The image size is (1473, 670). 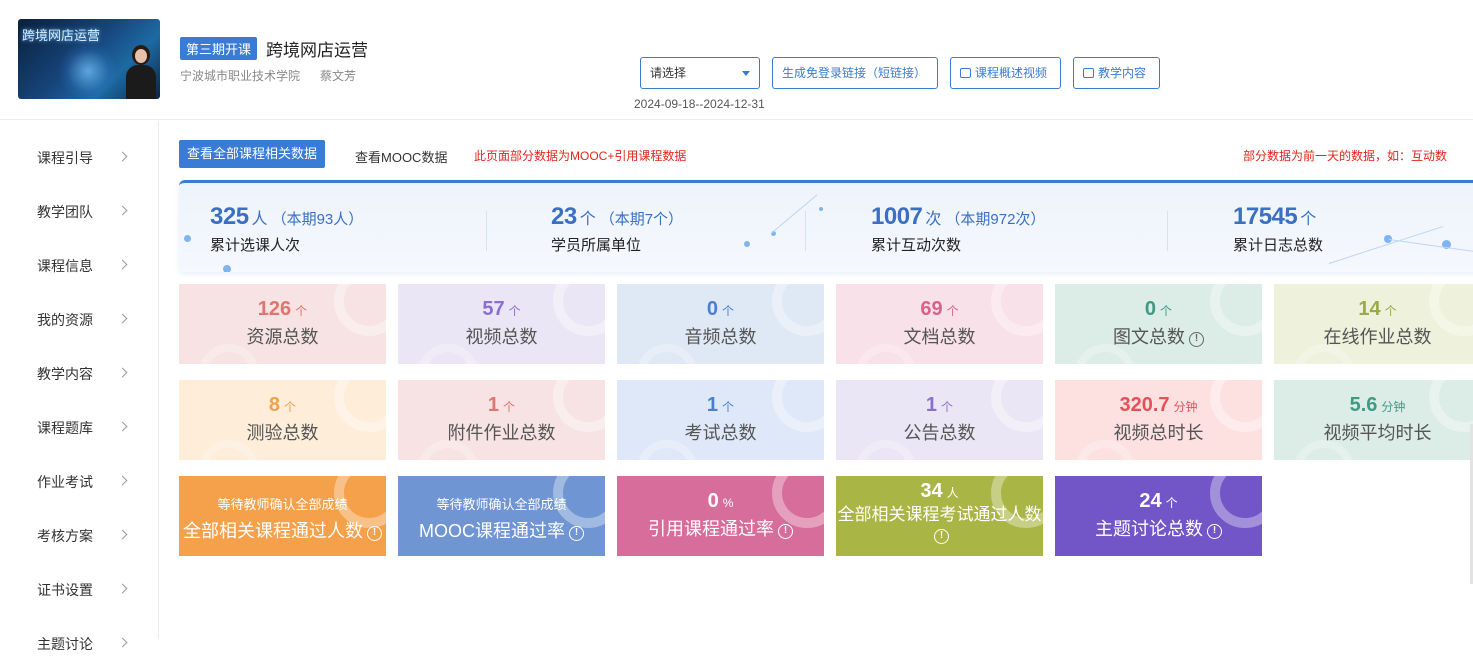 I want to click on tab-mooc-data: 查看MOOC数据, so click(x=401, y=156).